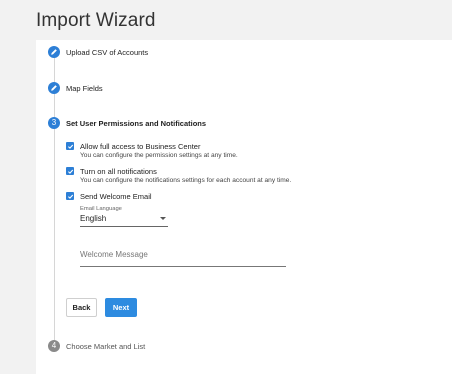 This screenshot has width=452, height=374. What do you see at coordinates (54, 52) in the screenshot?
I see `step-1-pencil-icon` at bounding box center [54, 52].